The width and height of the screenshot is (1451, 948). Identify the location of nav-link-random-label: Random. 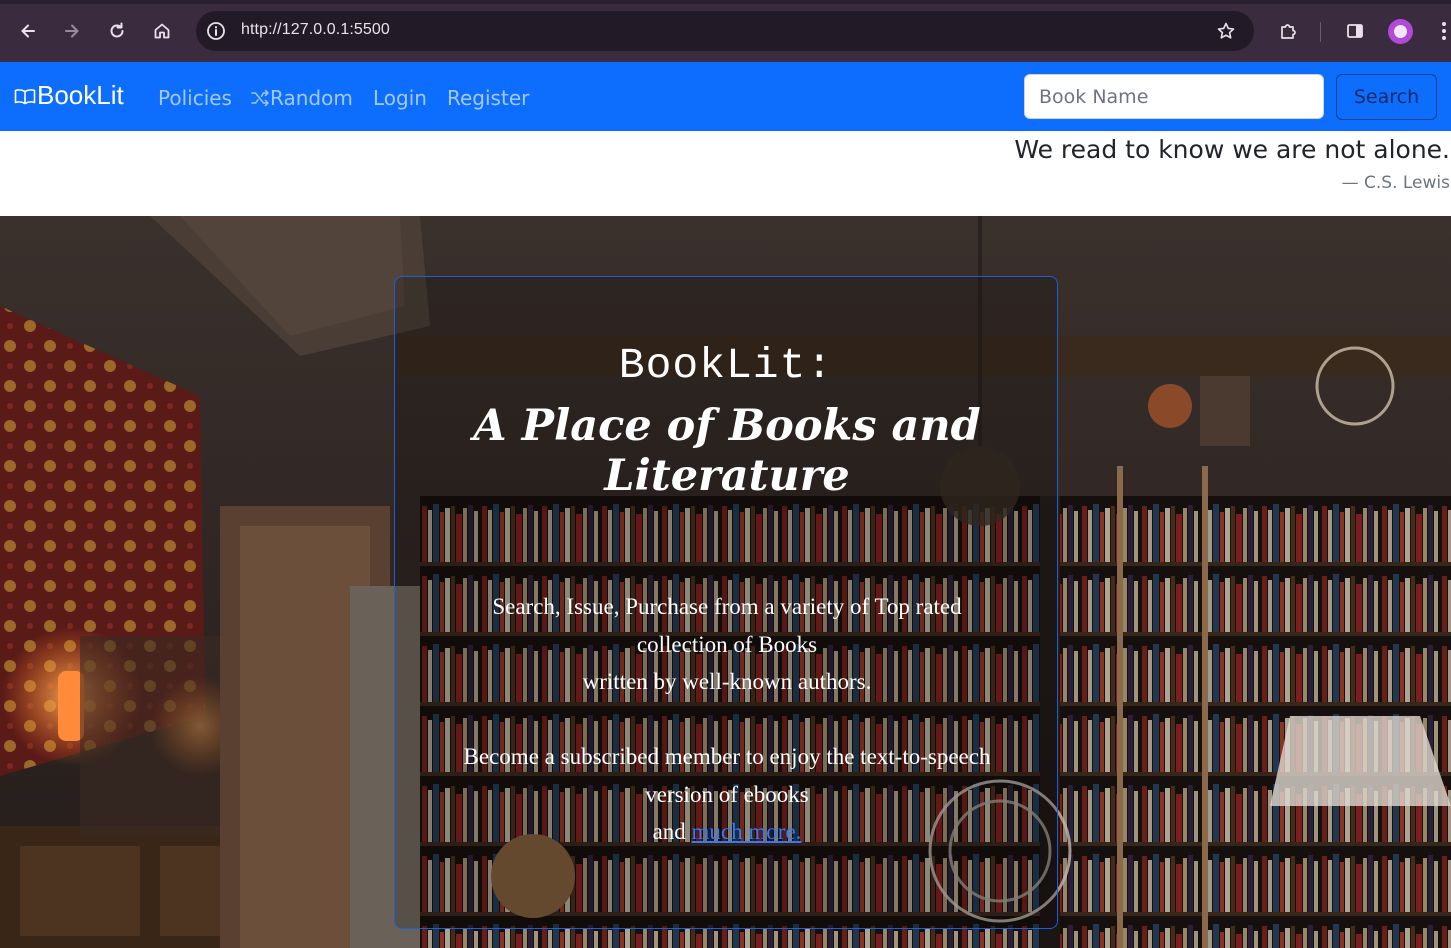
(311, 98).